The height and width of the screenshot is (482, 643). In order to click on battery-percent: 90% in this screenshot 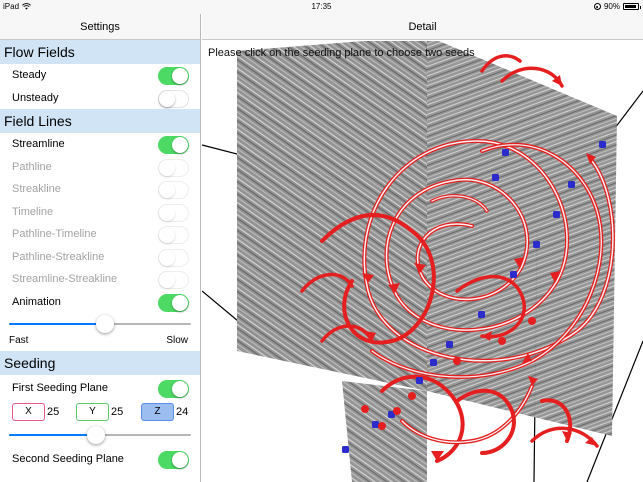, I will do `click(611, 6)`.